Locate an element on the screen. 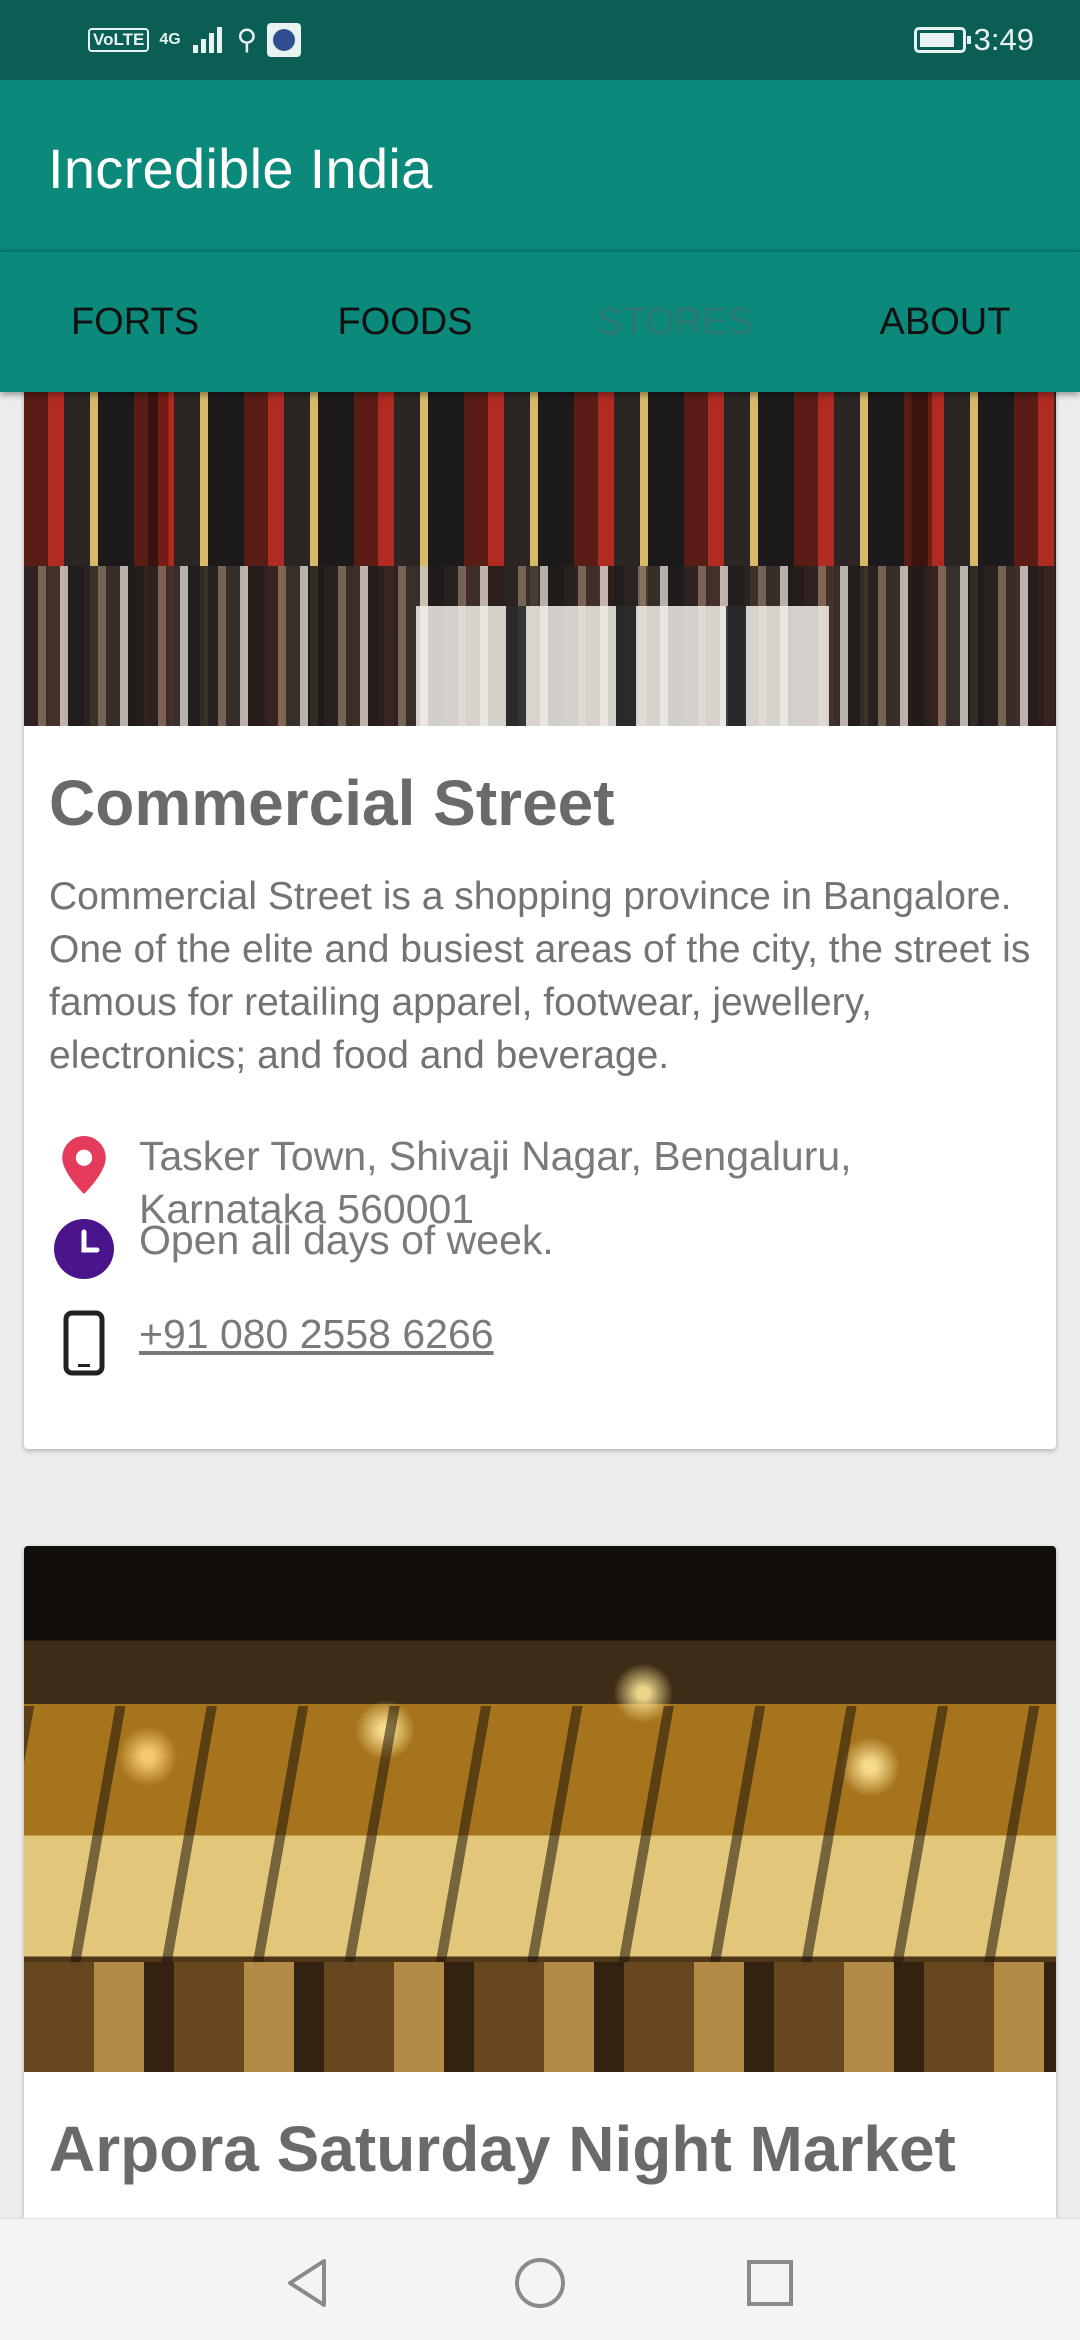 The image size is (1080, 2340). app-title: Incredible India is located at coordinates (240, 168).